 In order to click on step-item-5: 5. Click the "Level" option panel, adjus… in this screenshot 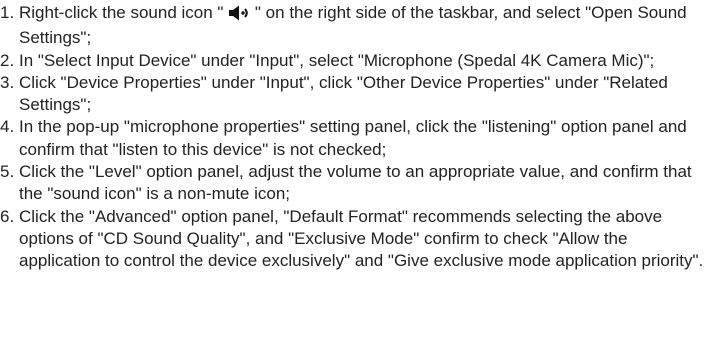, I will do `click(353, 183)`.